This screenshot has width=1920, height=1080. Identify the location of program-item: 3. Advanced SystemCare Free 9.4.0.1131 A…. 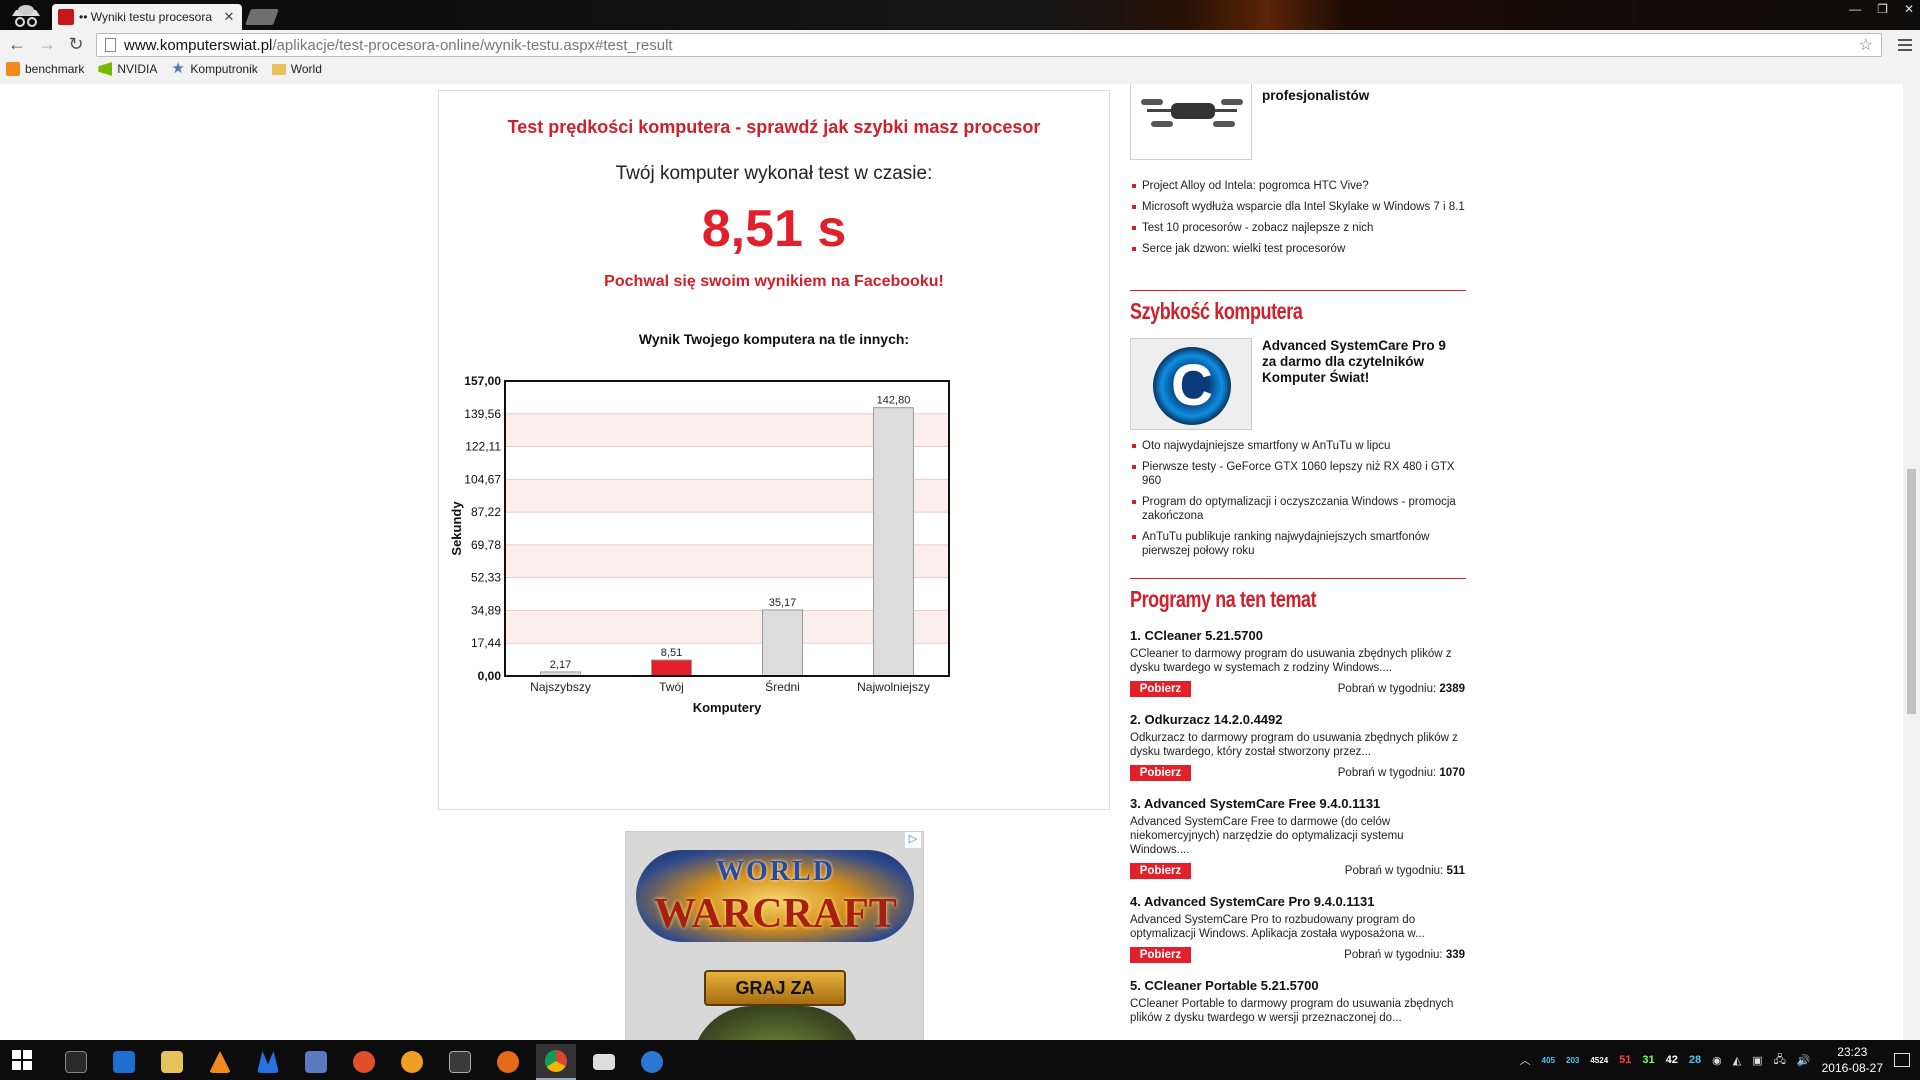
(1297, 837).